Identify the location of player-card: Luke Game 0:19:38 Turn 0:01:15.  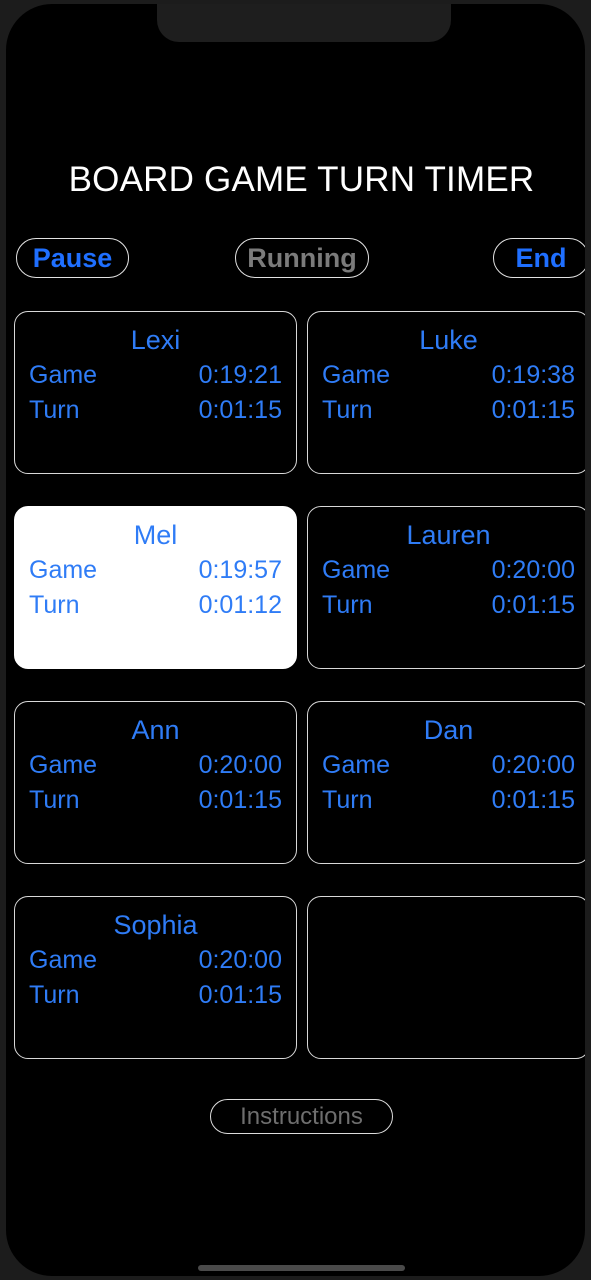
(446, 392).